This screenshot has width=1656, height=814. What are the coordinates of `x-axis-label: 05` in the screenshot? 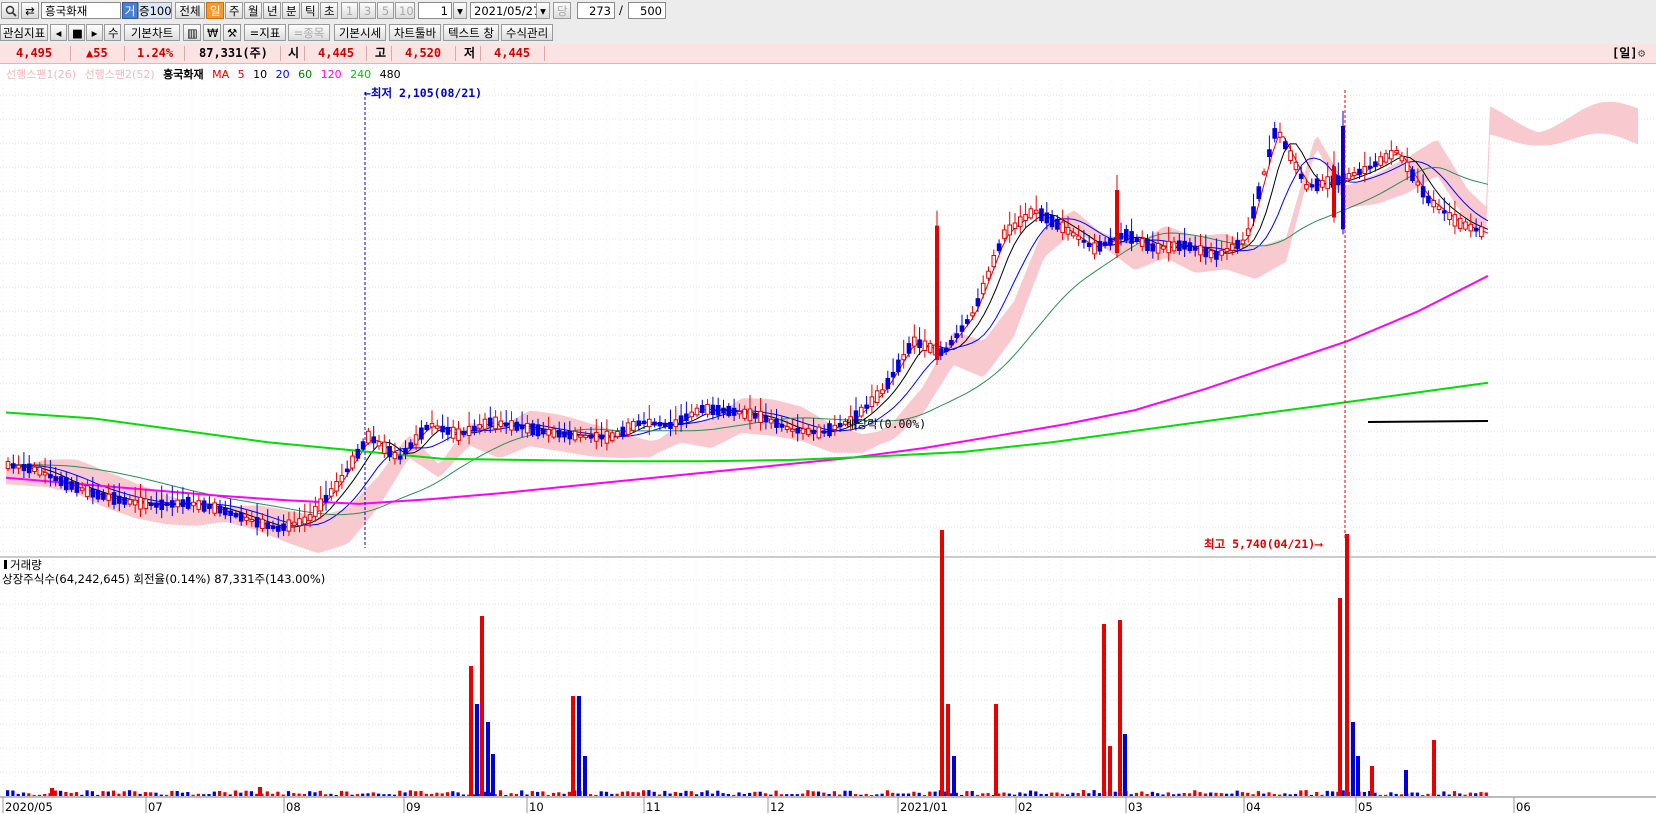 It's located at (1365, 807).